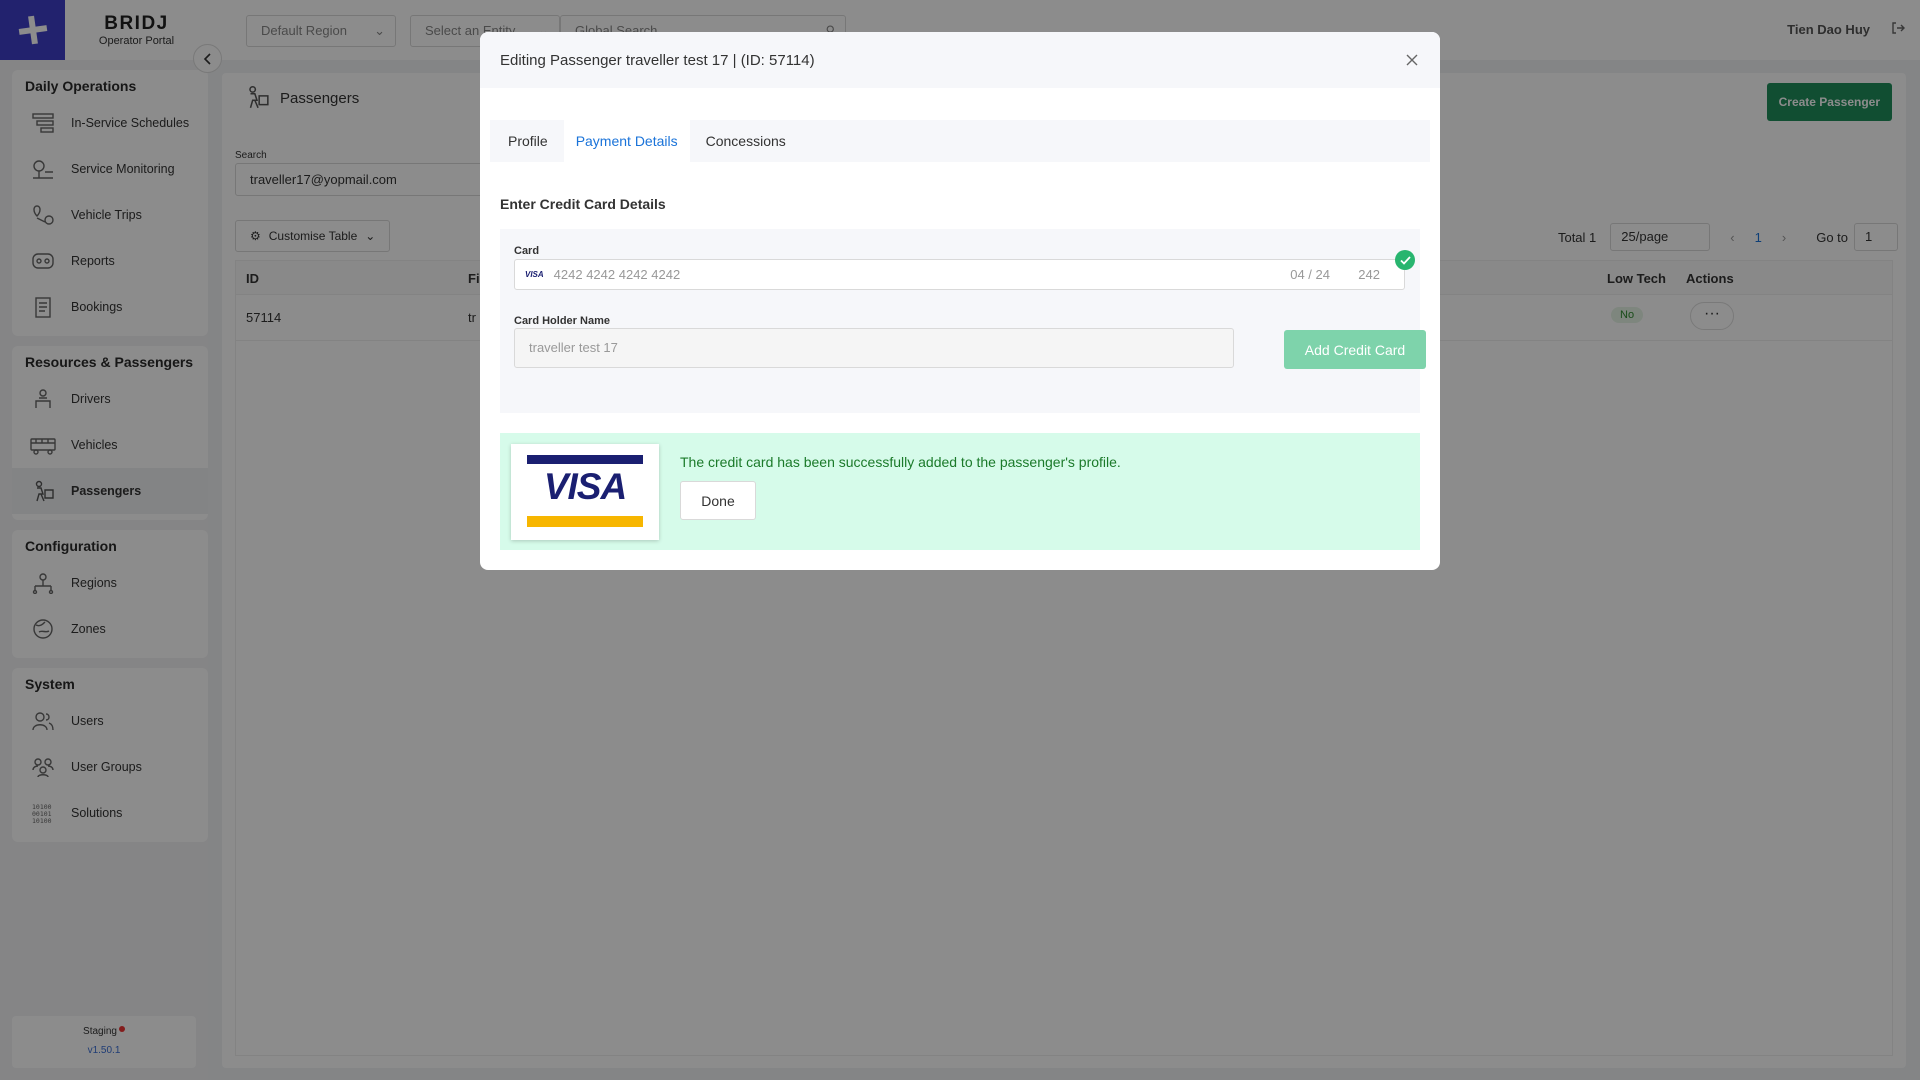  I want to click on modal-tabs: Profile Payment Details Concessions, so click(960, 141).